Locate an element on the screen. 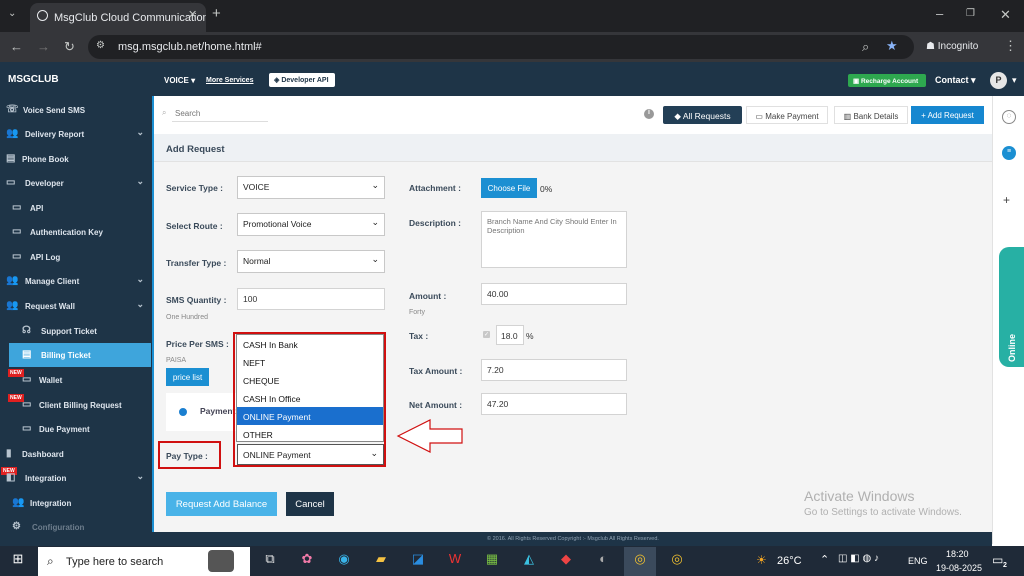 This screenshot has height=576, width=1024. sidebar-item-integration: 👥 Integration is located at coordinates (76, 503).